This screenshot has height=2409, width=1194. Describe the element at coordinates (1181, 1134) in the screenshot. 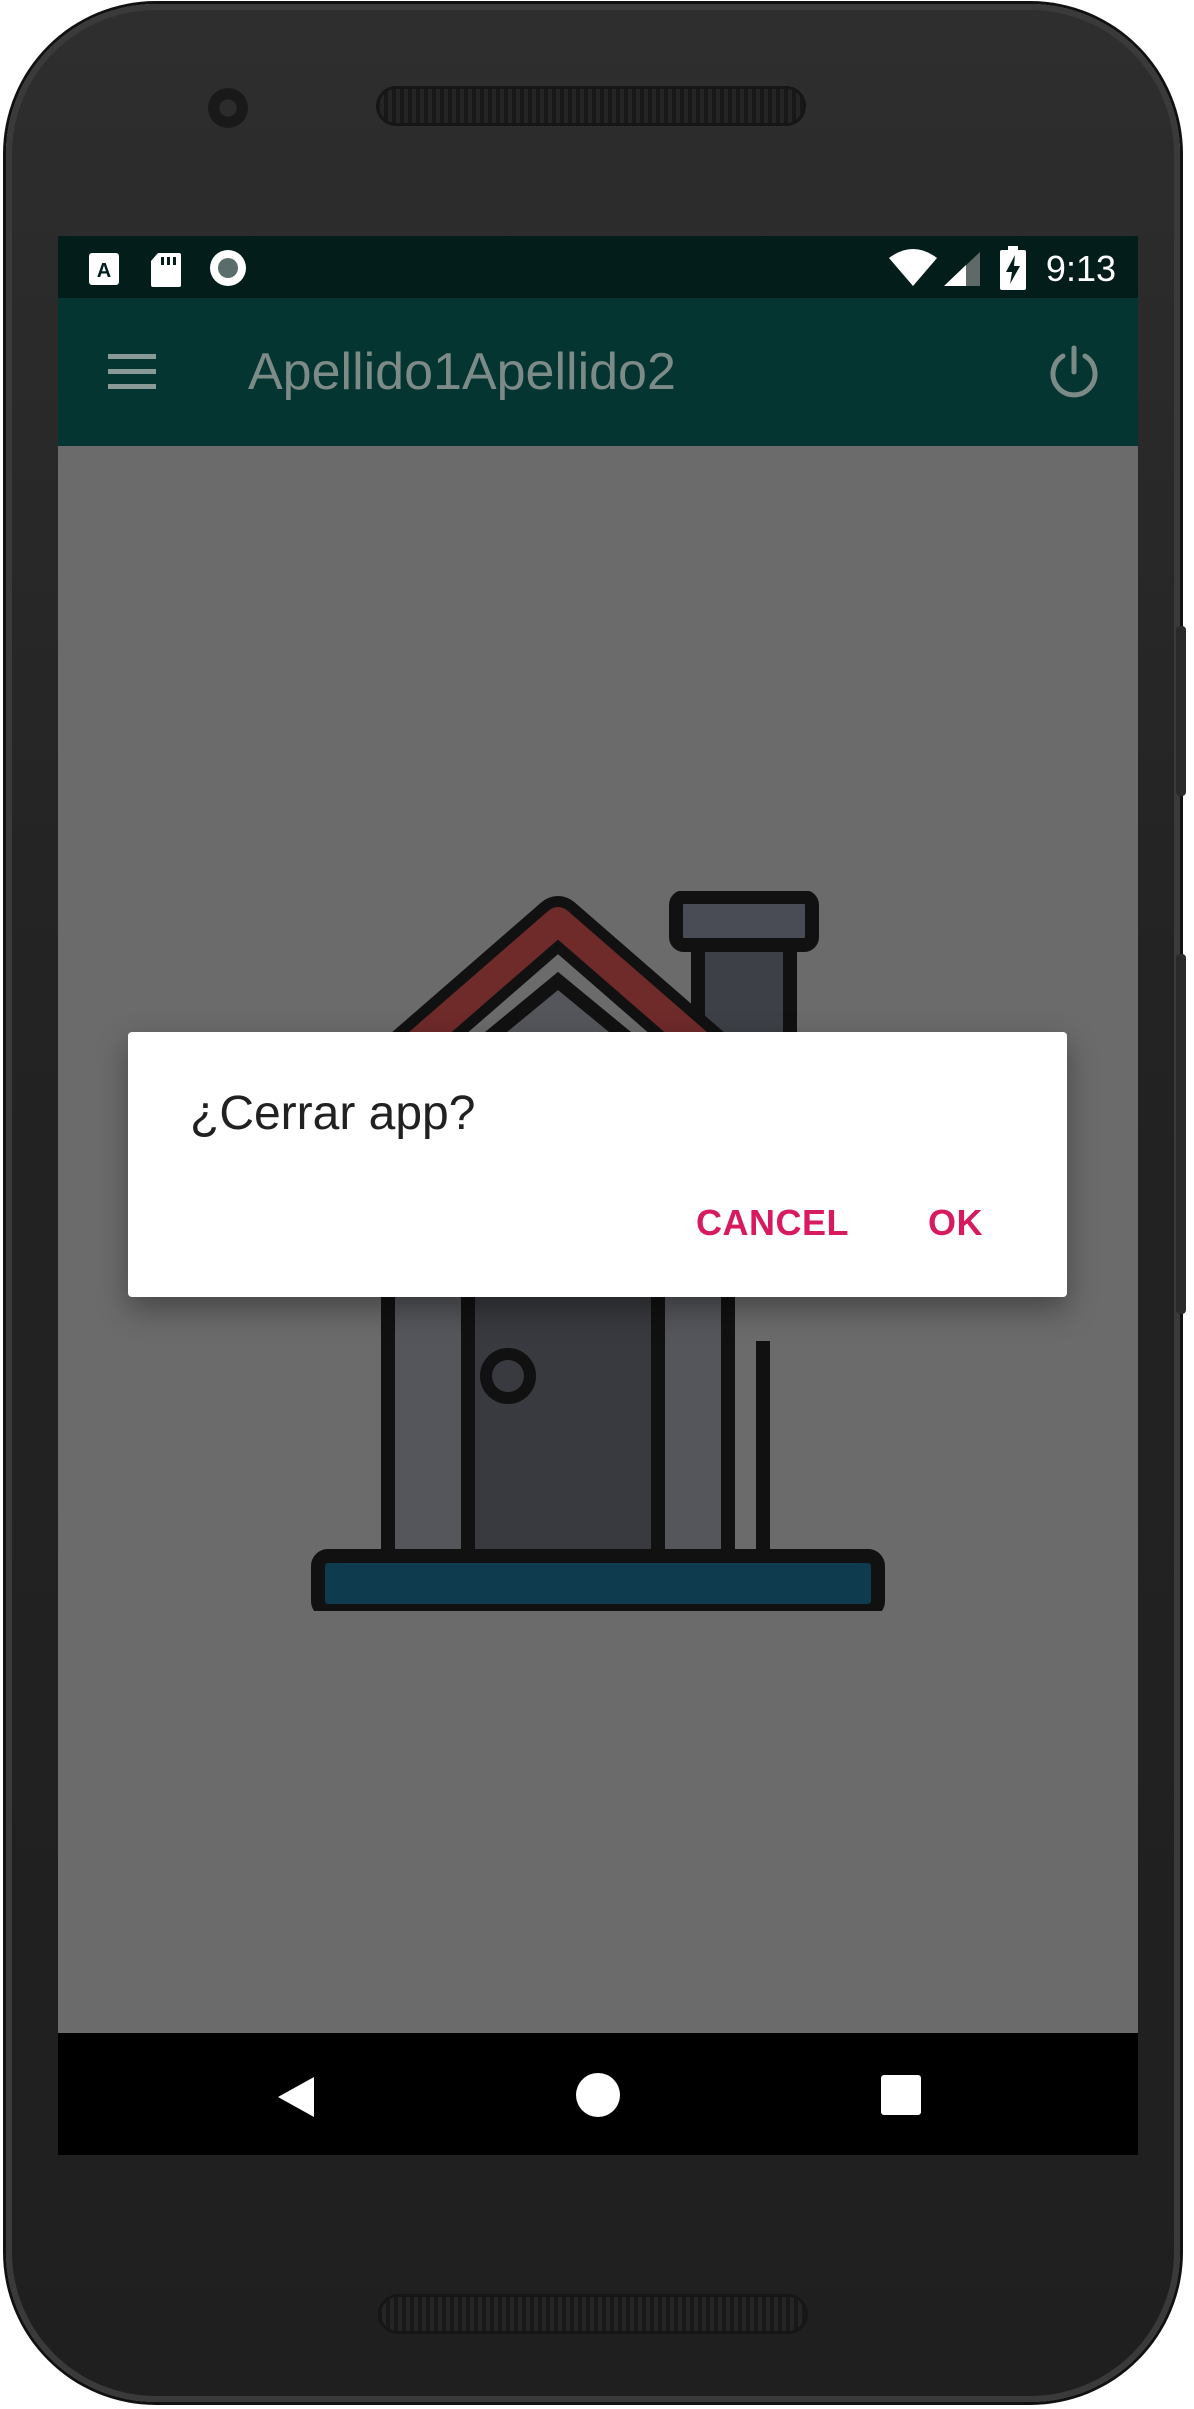

I see `power-side-button` at that location.